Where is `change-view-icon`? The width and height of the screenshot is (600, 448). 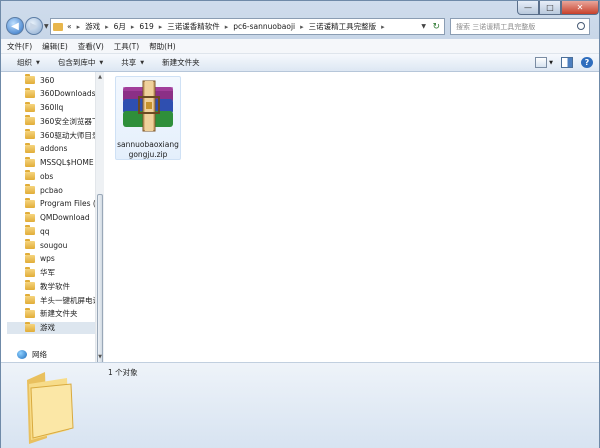 change-view-icon is located at coordinates (541, 62).